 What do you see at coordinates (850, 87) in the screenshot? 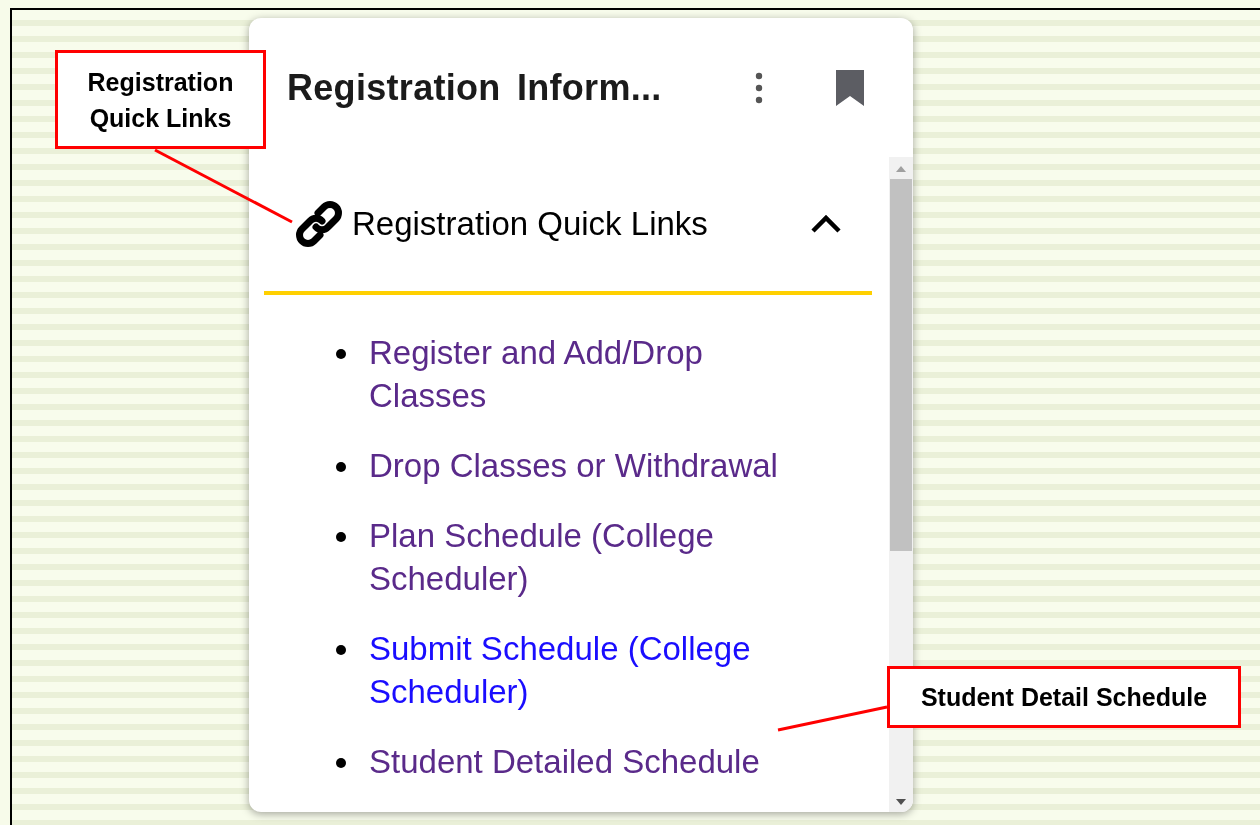
I see `bookmark-icon` at bounding box center [850, 87].